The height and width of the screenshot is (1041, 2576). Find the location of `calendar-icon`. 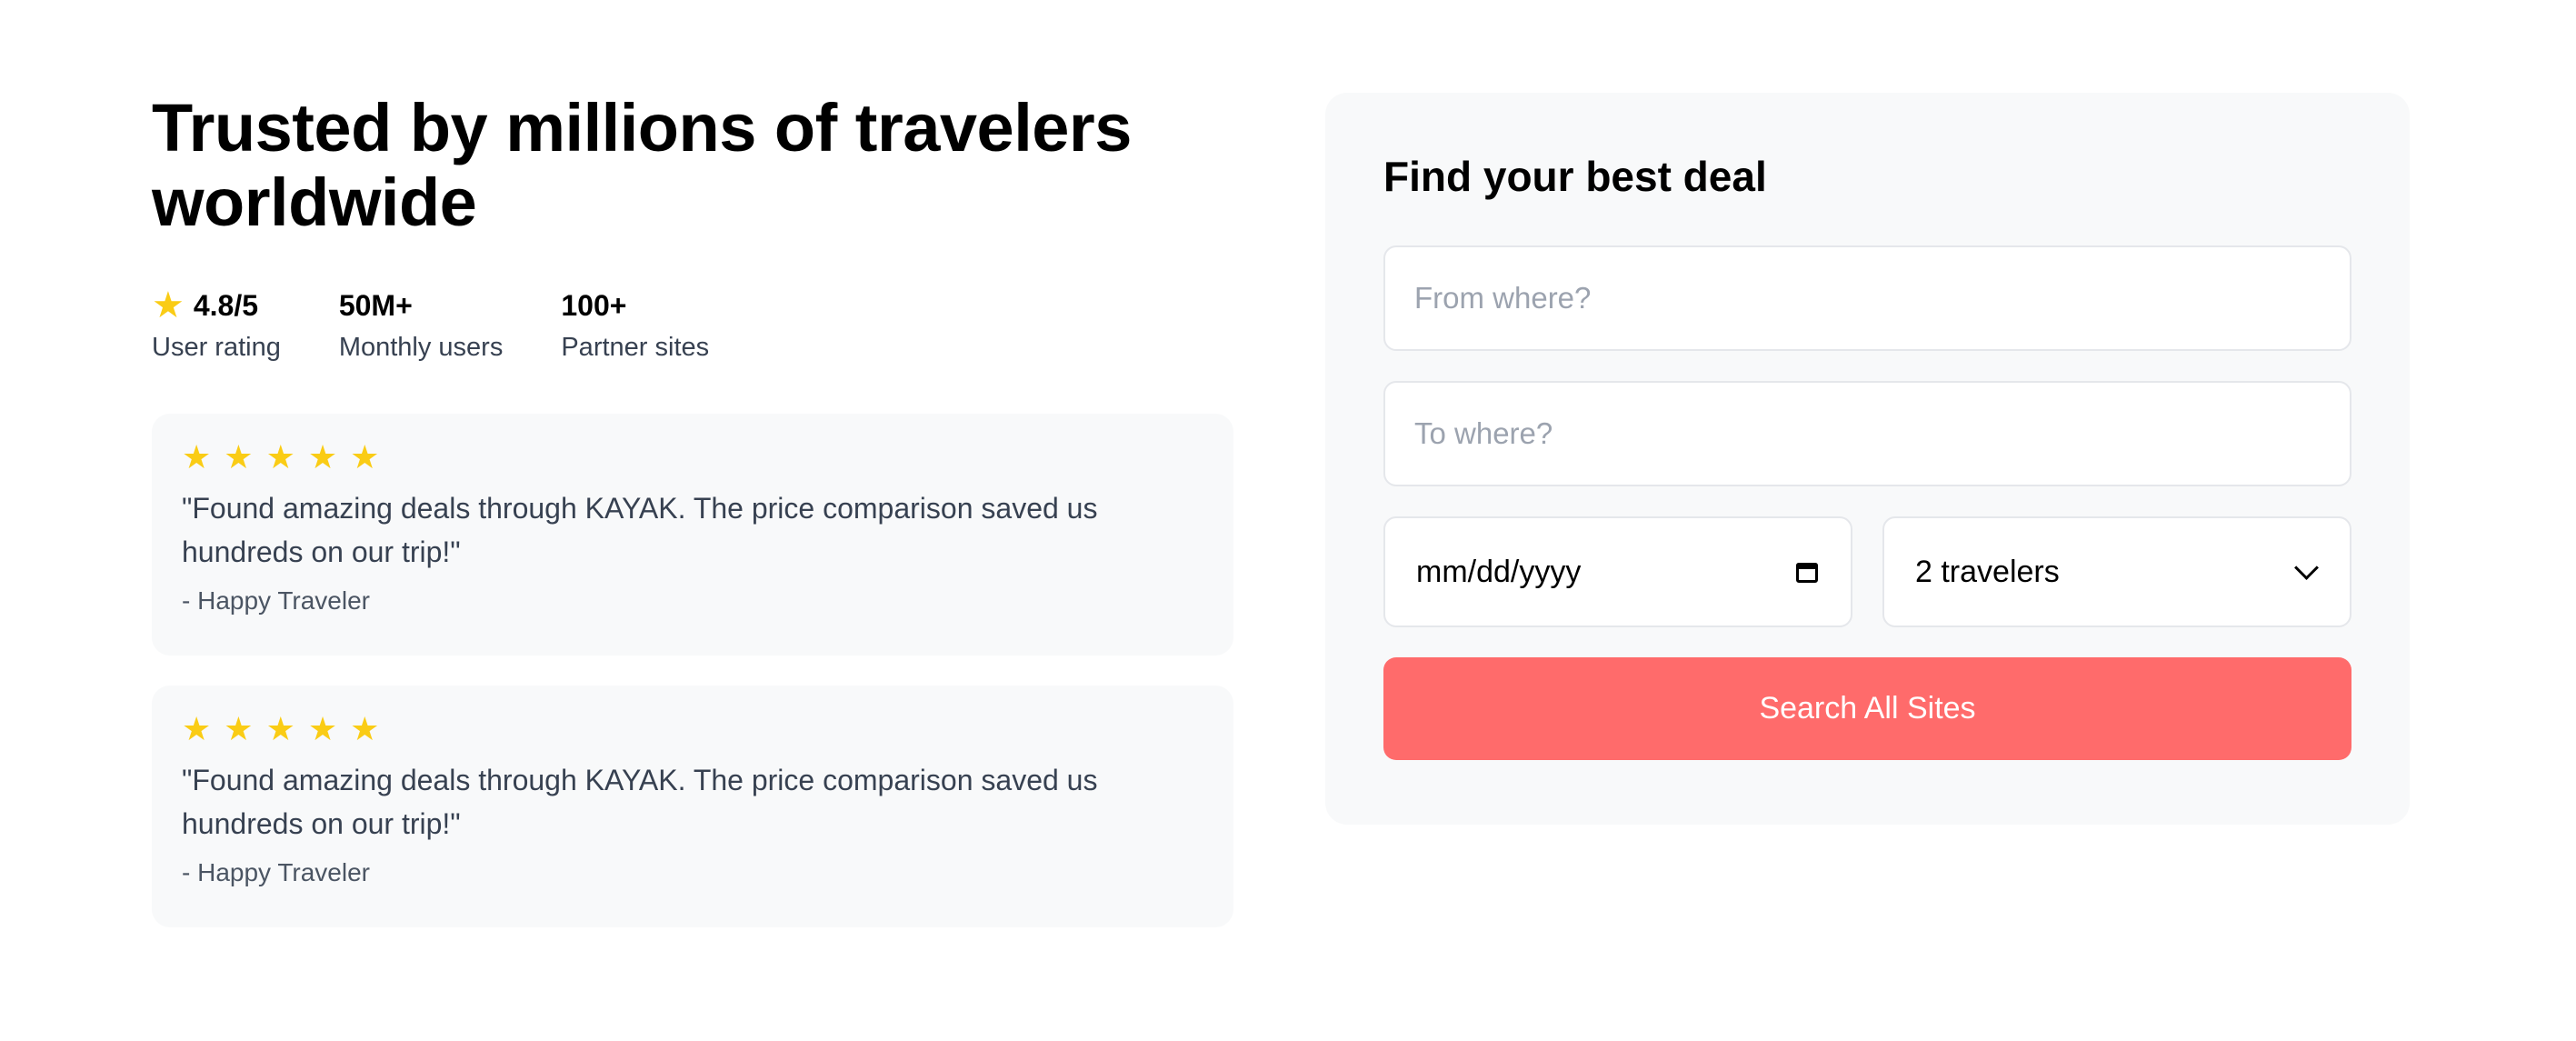

calendar-icon is located at coordinates (1809, 572).